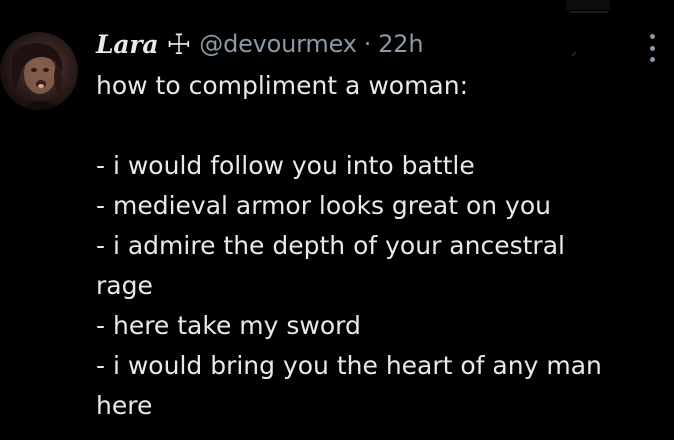  I want to click on tweet-header: Lara ☩ @devourmex · 22h, so click(260, 44).